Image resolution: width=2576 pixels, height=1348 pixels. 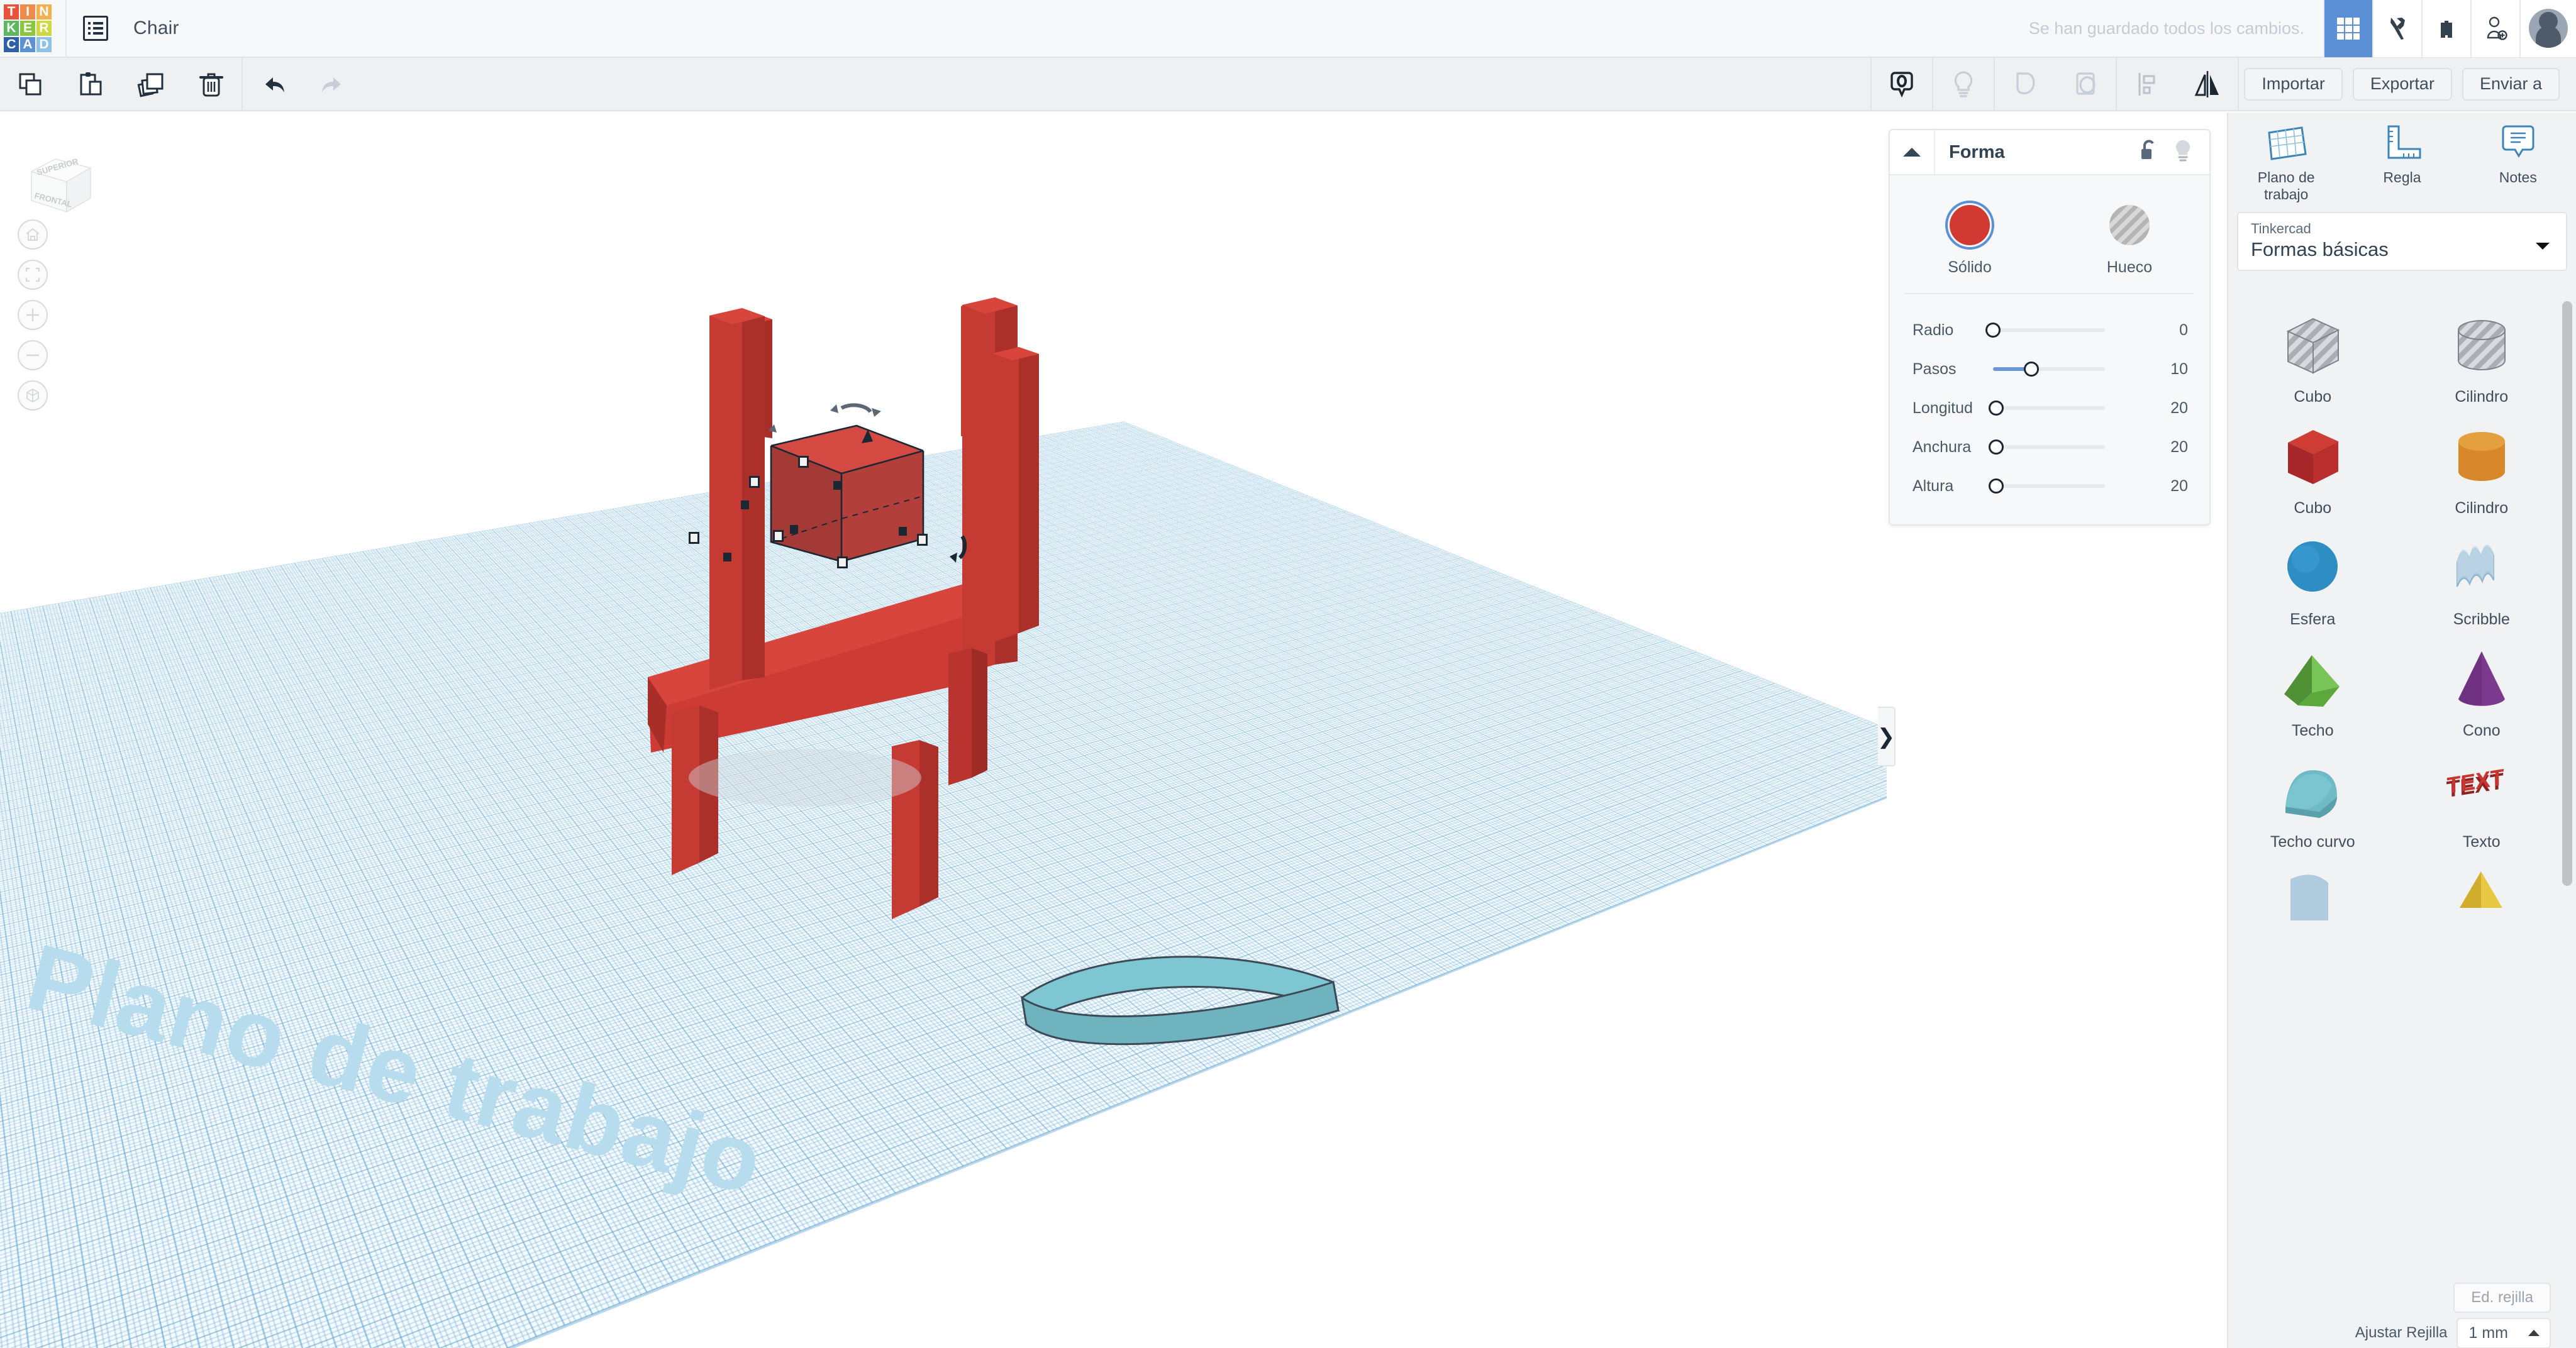 What do you see at coordinates (44, 44) in the screenshot?
I see `logo-tile-d: D` at bounding box center [44, 44].